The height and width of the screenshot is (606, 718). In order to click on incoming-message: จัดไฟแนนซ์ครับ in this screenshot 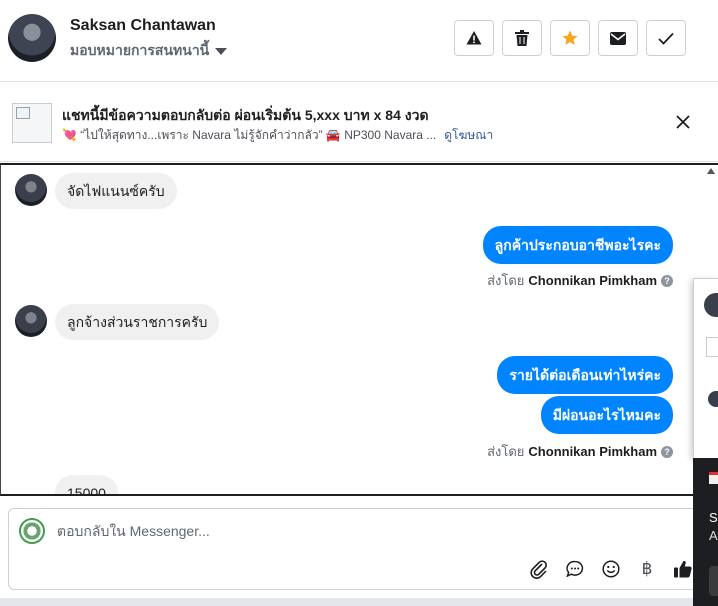, I will do `click(116, 191)`.